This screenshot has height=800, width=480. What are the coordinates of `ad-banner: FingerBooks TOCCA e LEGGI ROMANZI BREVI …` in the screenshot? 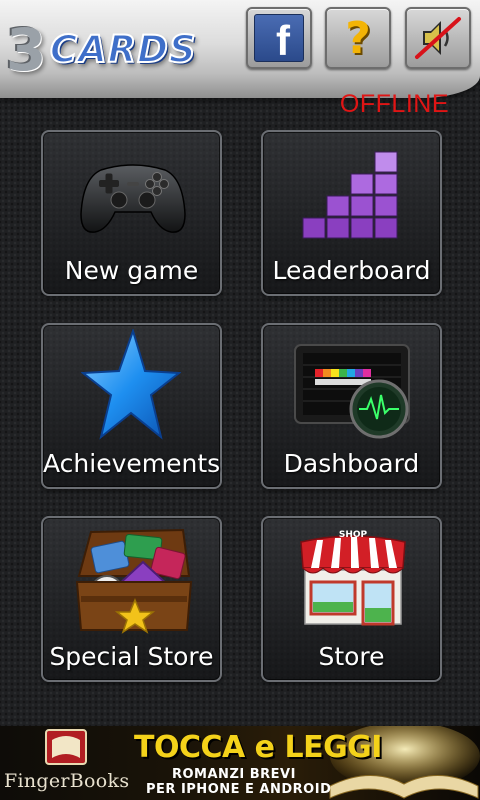 It's located at (240, 763).